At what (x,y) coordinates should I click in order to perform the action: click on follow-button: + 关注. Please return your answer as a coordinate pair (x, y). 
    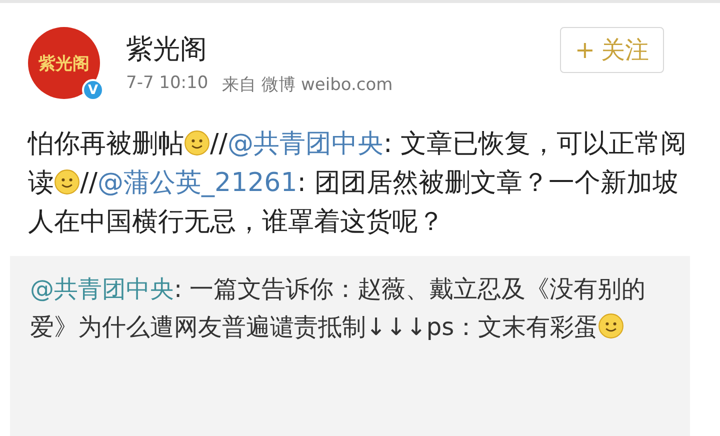
    Looking at the image, I should click on (612, 50).